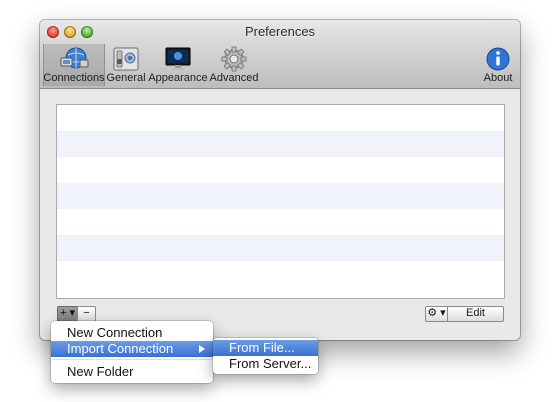  I want to click on toolbar-connections: Connections, so click(74, 65).